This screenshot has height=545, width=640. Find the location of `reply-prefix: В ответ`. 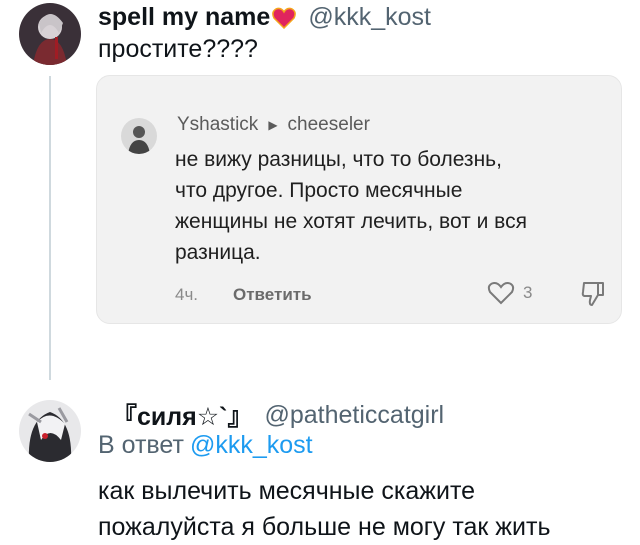

reply-prefix: В ответ is located at coordinates (141, 445).